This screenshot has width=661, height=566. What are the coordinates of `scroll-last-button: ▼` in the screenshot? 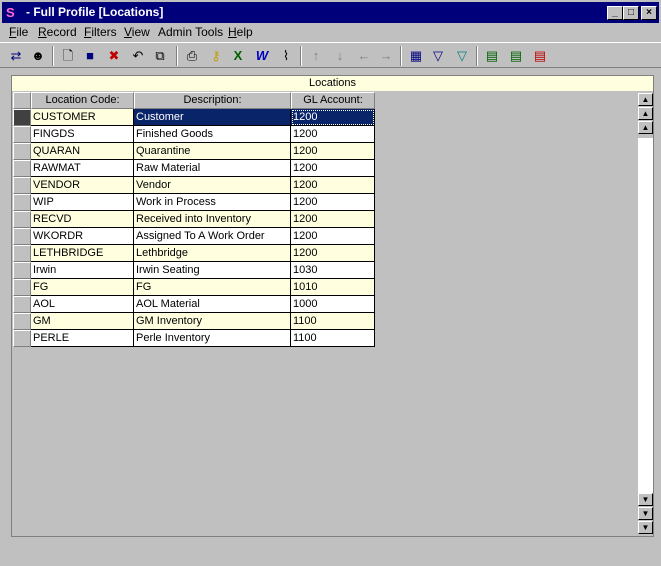 It's located at (645, 527).